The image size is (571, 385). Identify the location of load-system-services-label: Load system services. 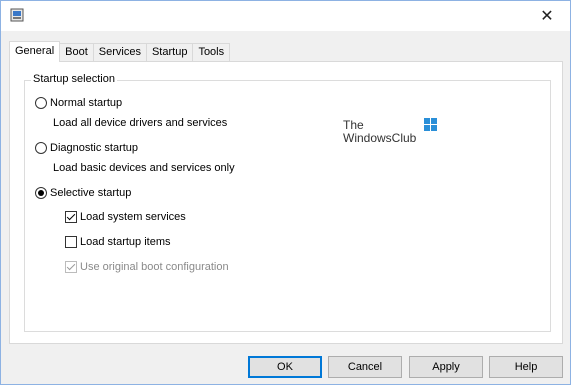
(133, 217).